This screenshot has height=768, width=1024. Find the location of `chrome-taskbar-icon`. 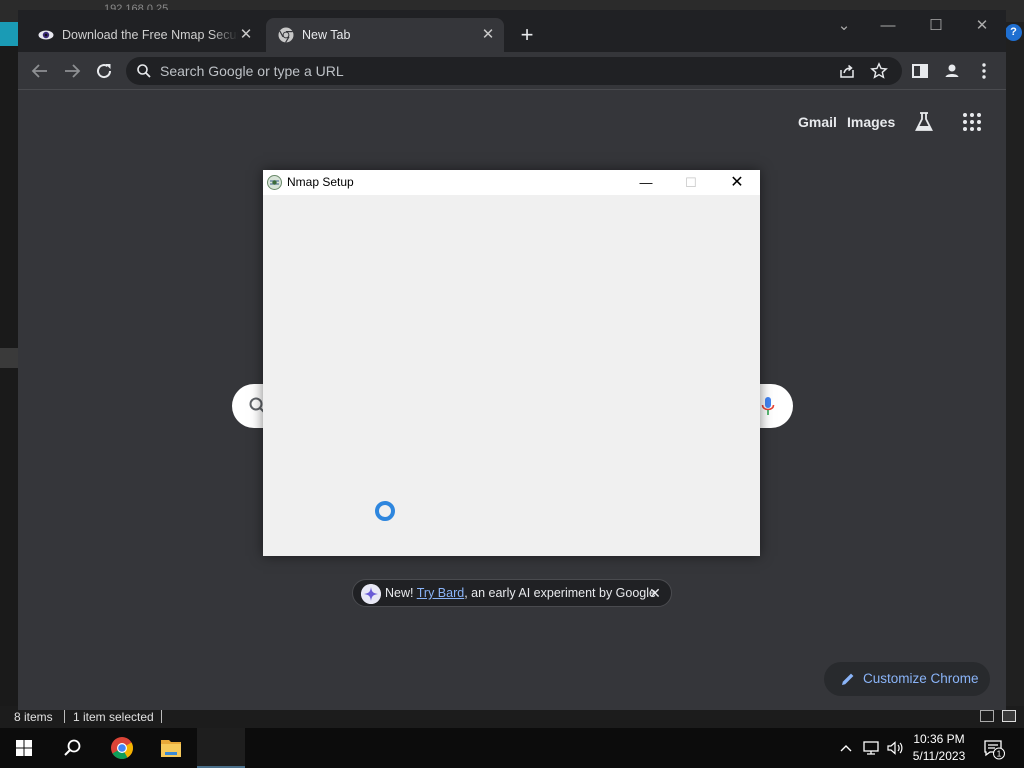

chrome-taskbar-icon is located at coordinates (122, 748).